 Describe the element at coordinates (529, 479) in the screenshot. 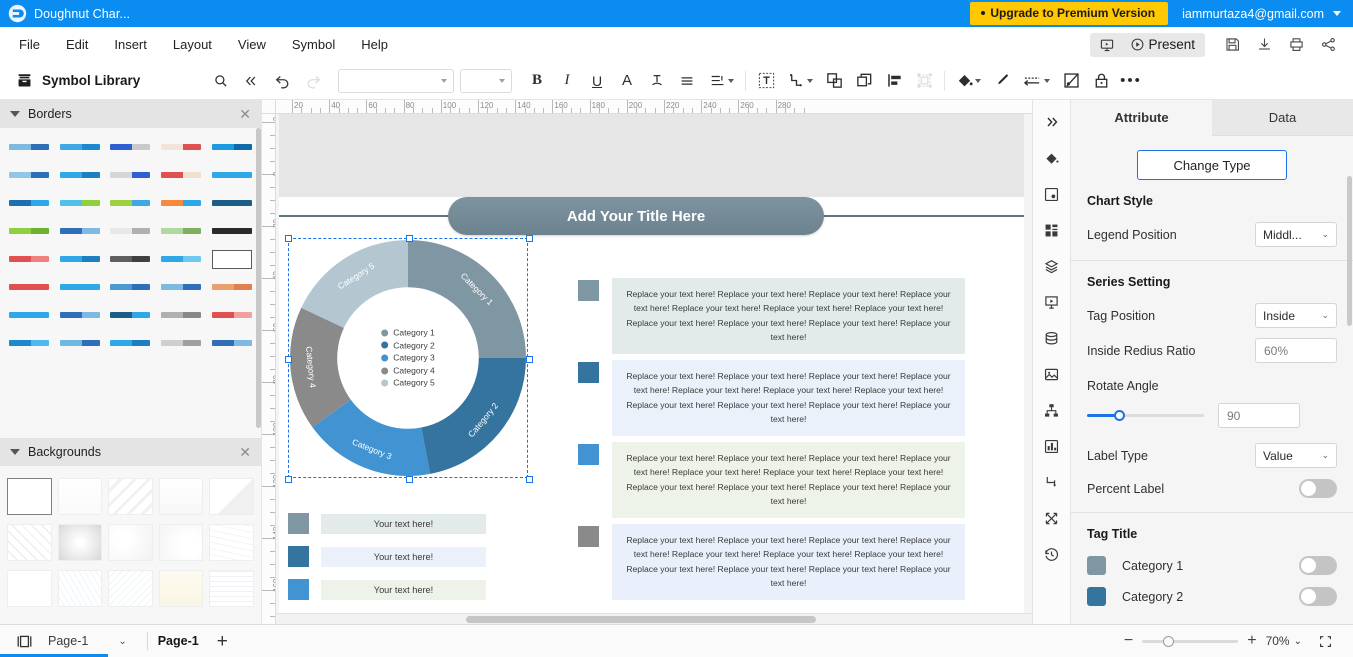

I see `resize-handle-se` at that location.